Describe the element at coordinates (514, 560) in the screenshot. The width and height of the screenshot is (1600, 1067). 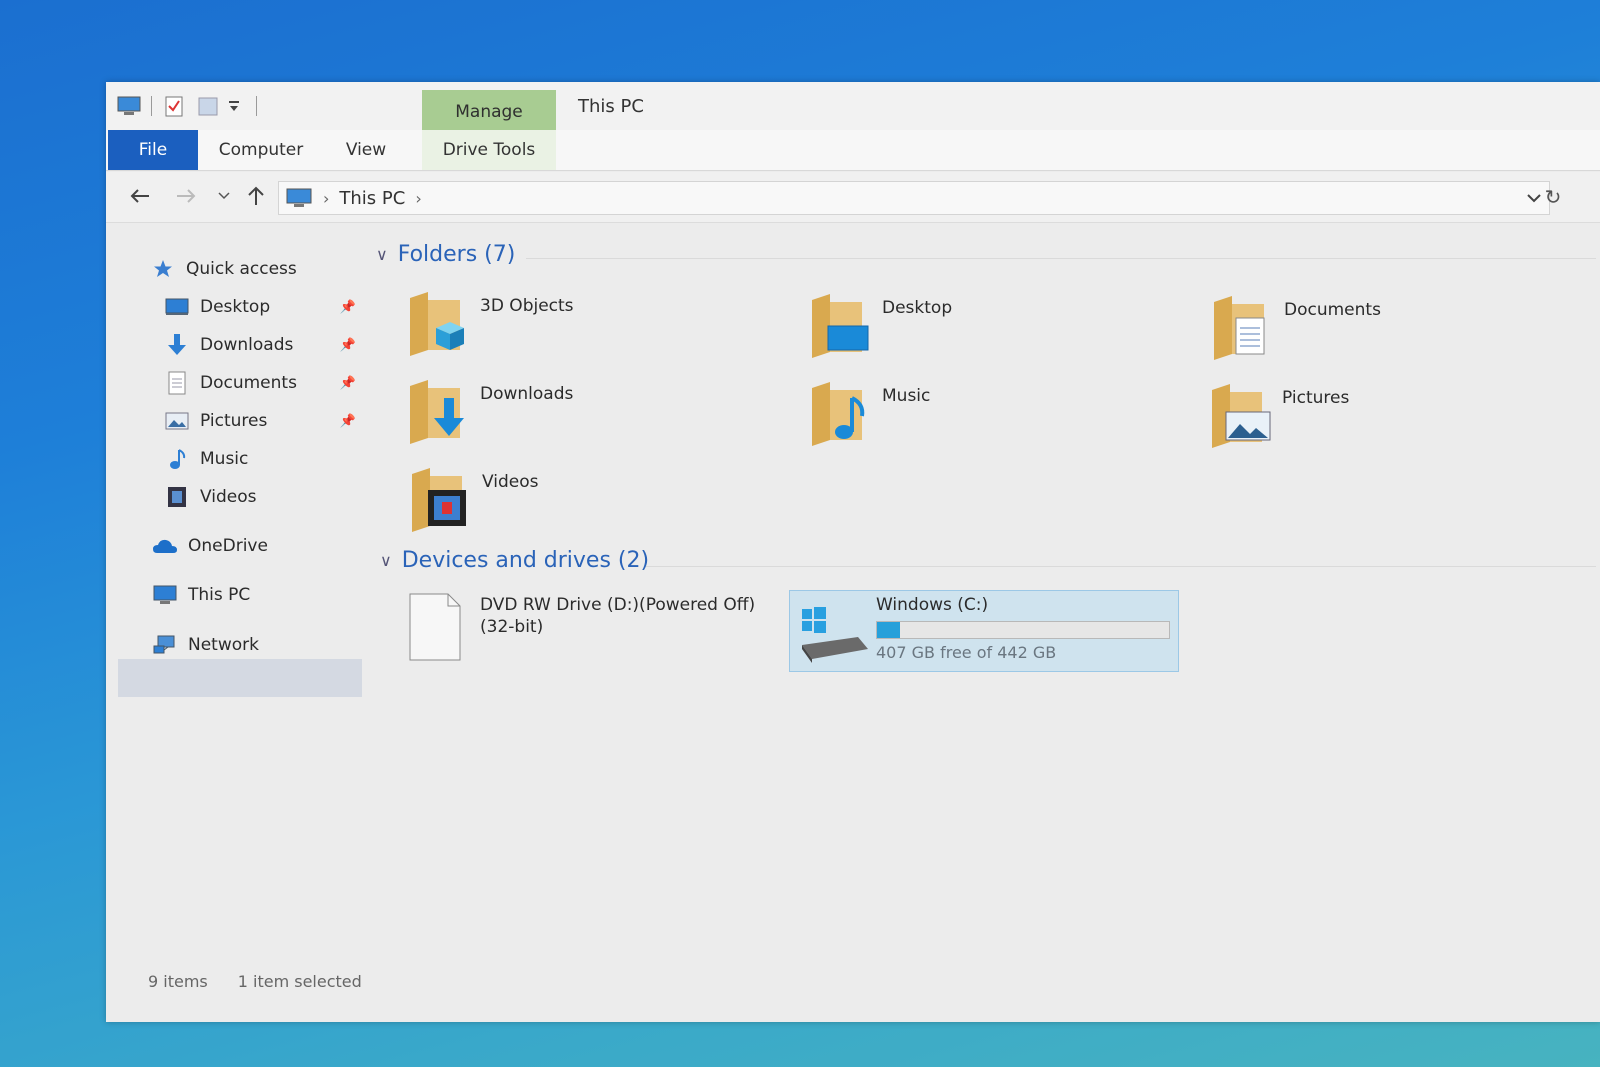
I see `devices-group-header: ∨ Devices and drives (2)` at that location.